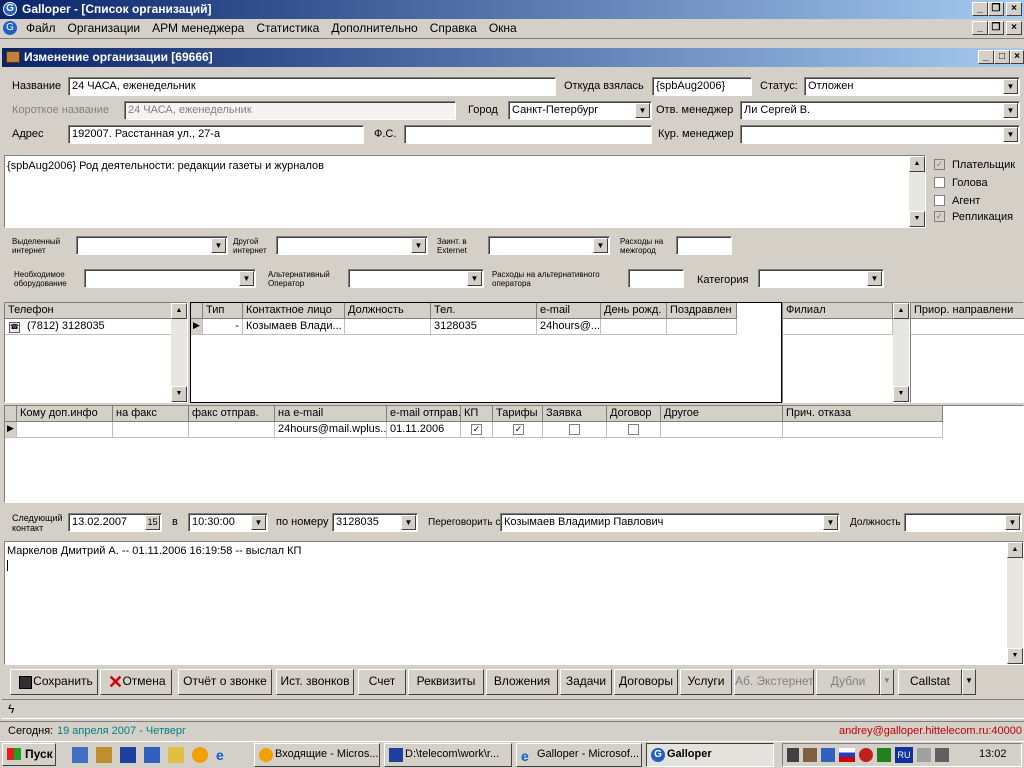 This screenshot has width=1024, height=768. I want to click on cancel-button: ✕ Отмена, so click(136, 682).